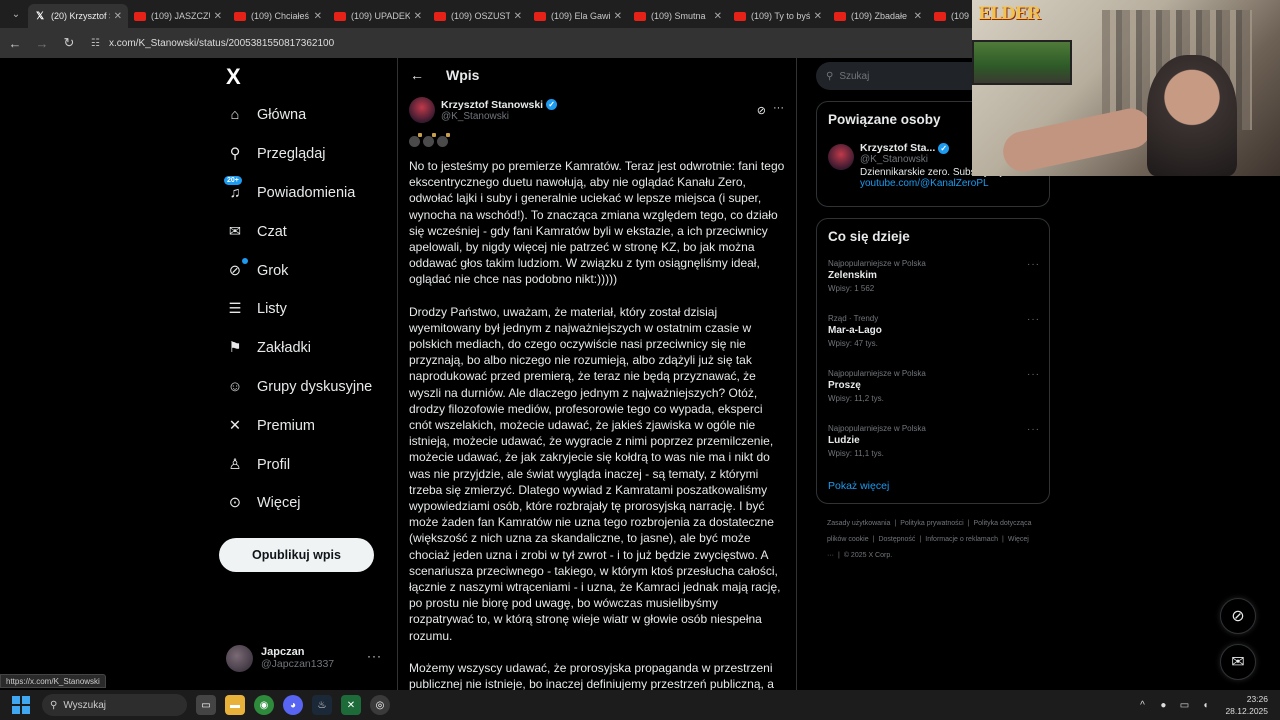 This screenshot has width=1280, height=720. I want to click on account-more-icon: ···, so click(374, 656).